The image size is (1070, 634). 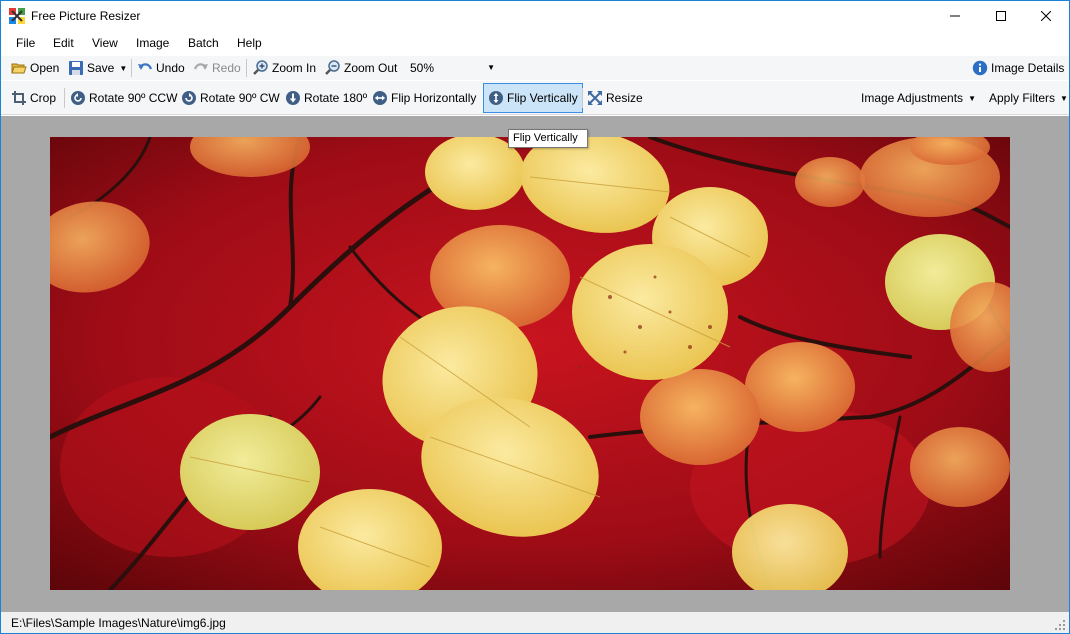 I want to click on image-adjustments-menu: Image Adjustments ▼, so click(x=918, y=98).